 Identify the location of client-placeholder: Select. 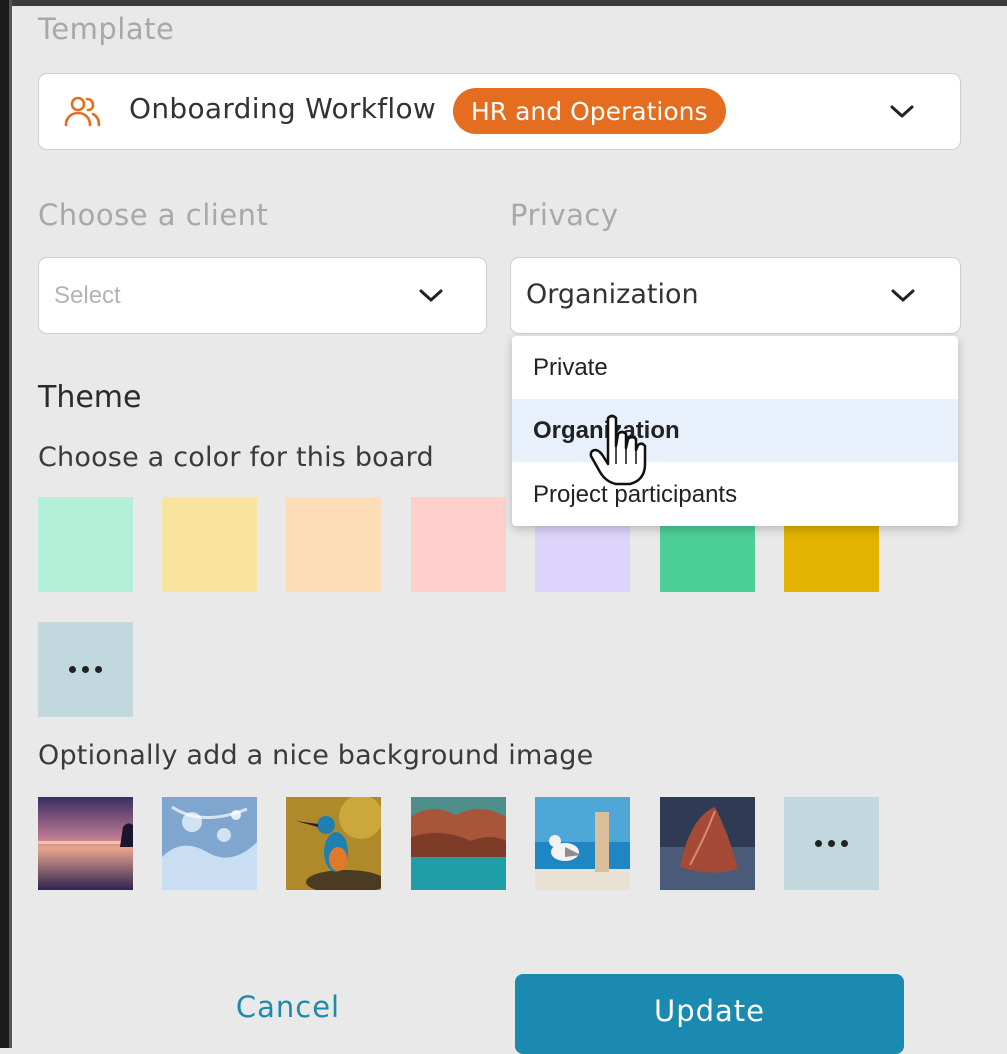
(87, 295).